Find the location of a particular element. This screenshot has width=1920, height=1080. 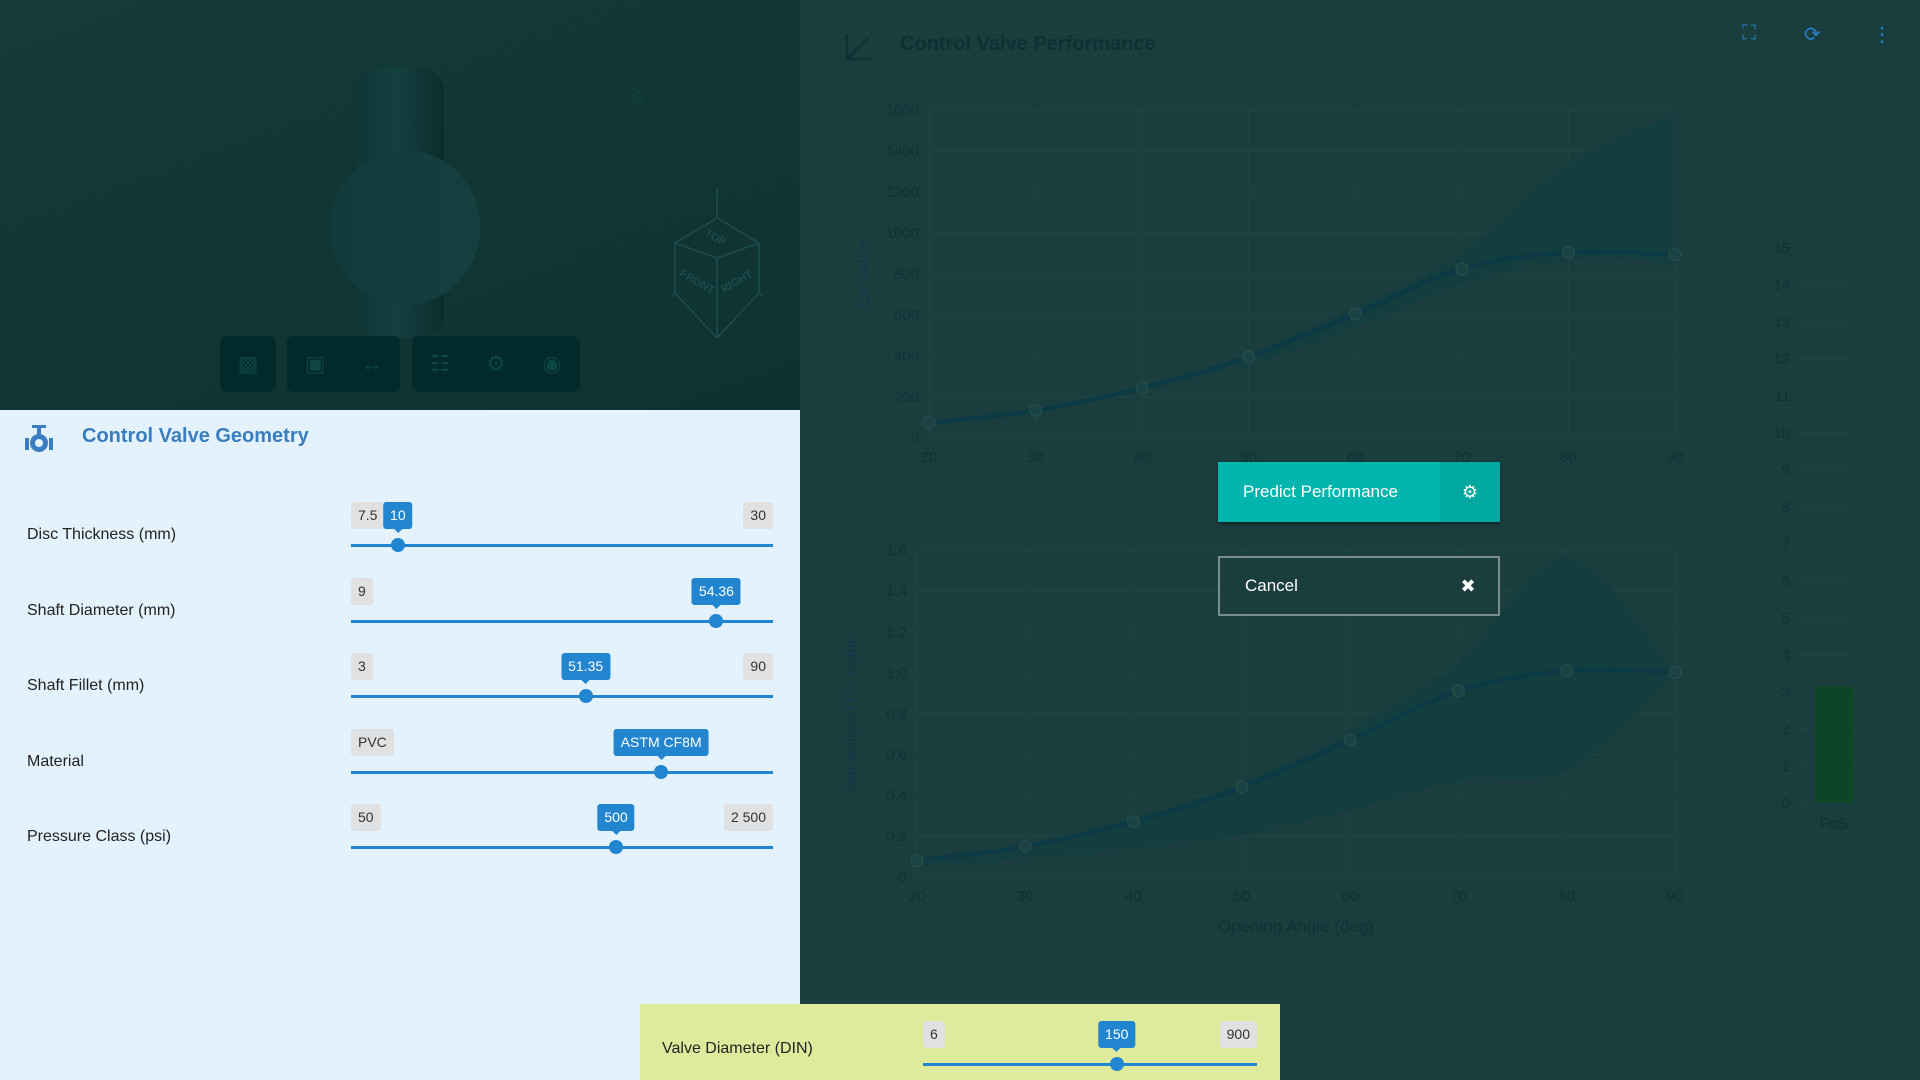

y-tick-label: 0.8 is located at coordinates (896, 714).